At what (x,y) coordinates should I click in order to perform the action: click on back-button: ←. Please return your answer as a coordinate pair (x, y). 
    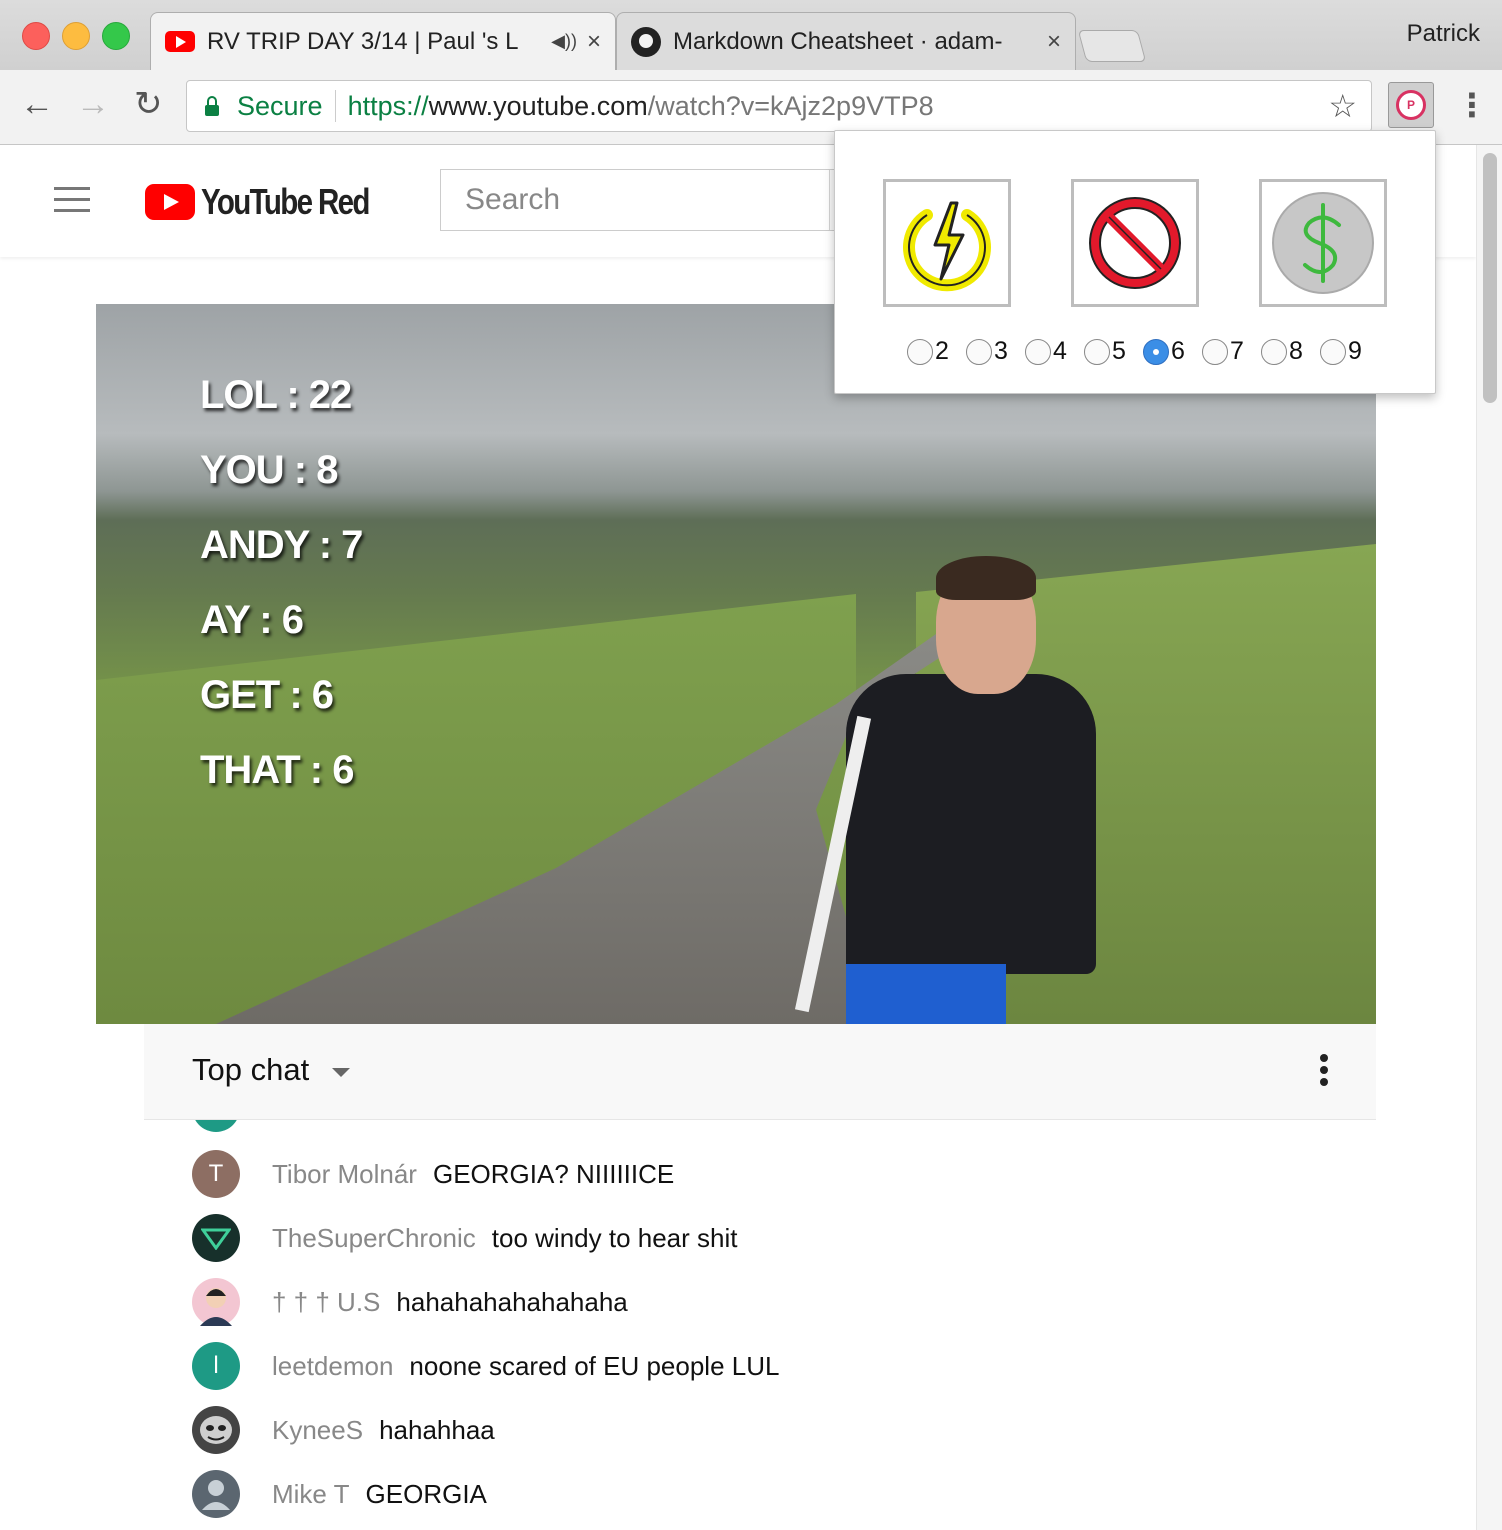
    Looking at the image, I should click on (37, 104).